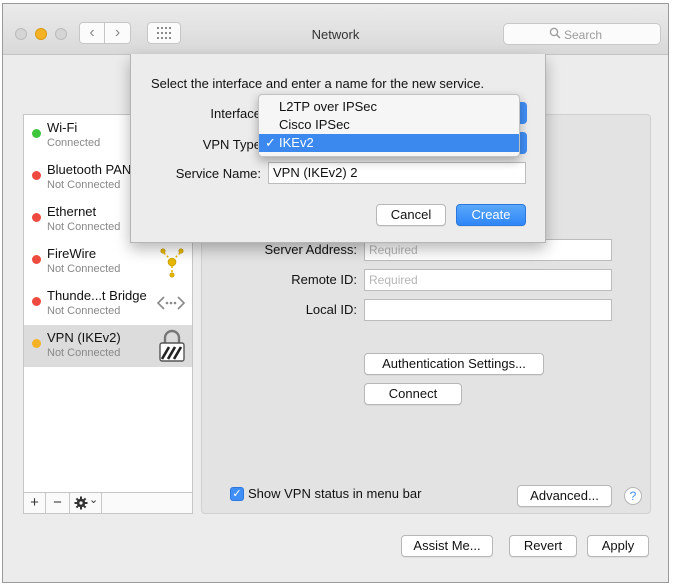  What do you see at coordinates (397, 173) in the screenshot?
I see `service-name-input: VPN (IKEv2) 2` at bounding box center [397, 173].